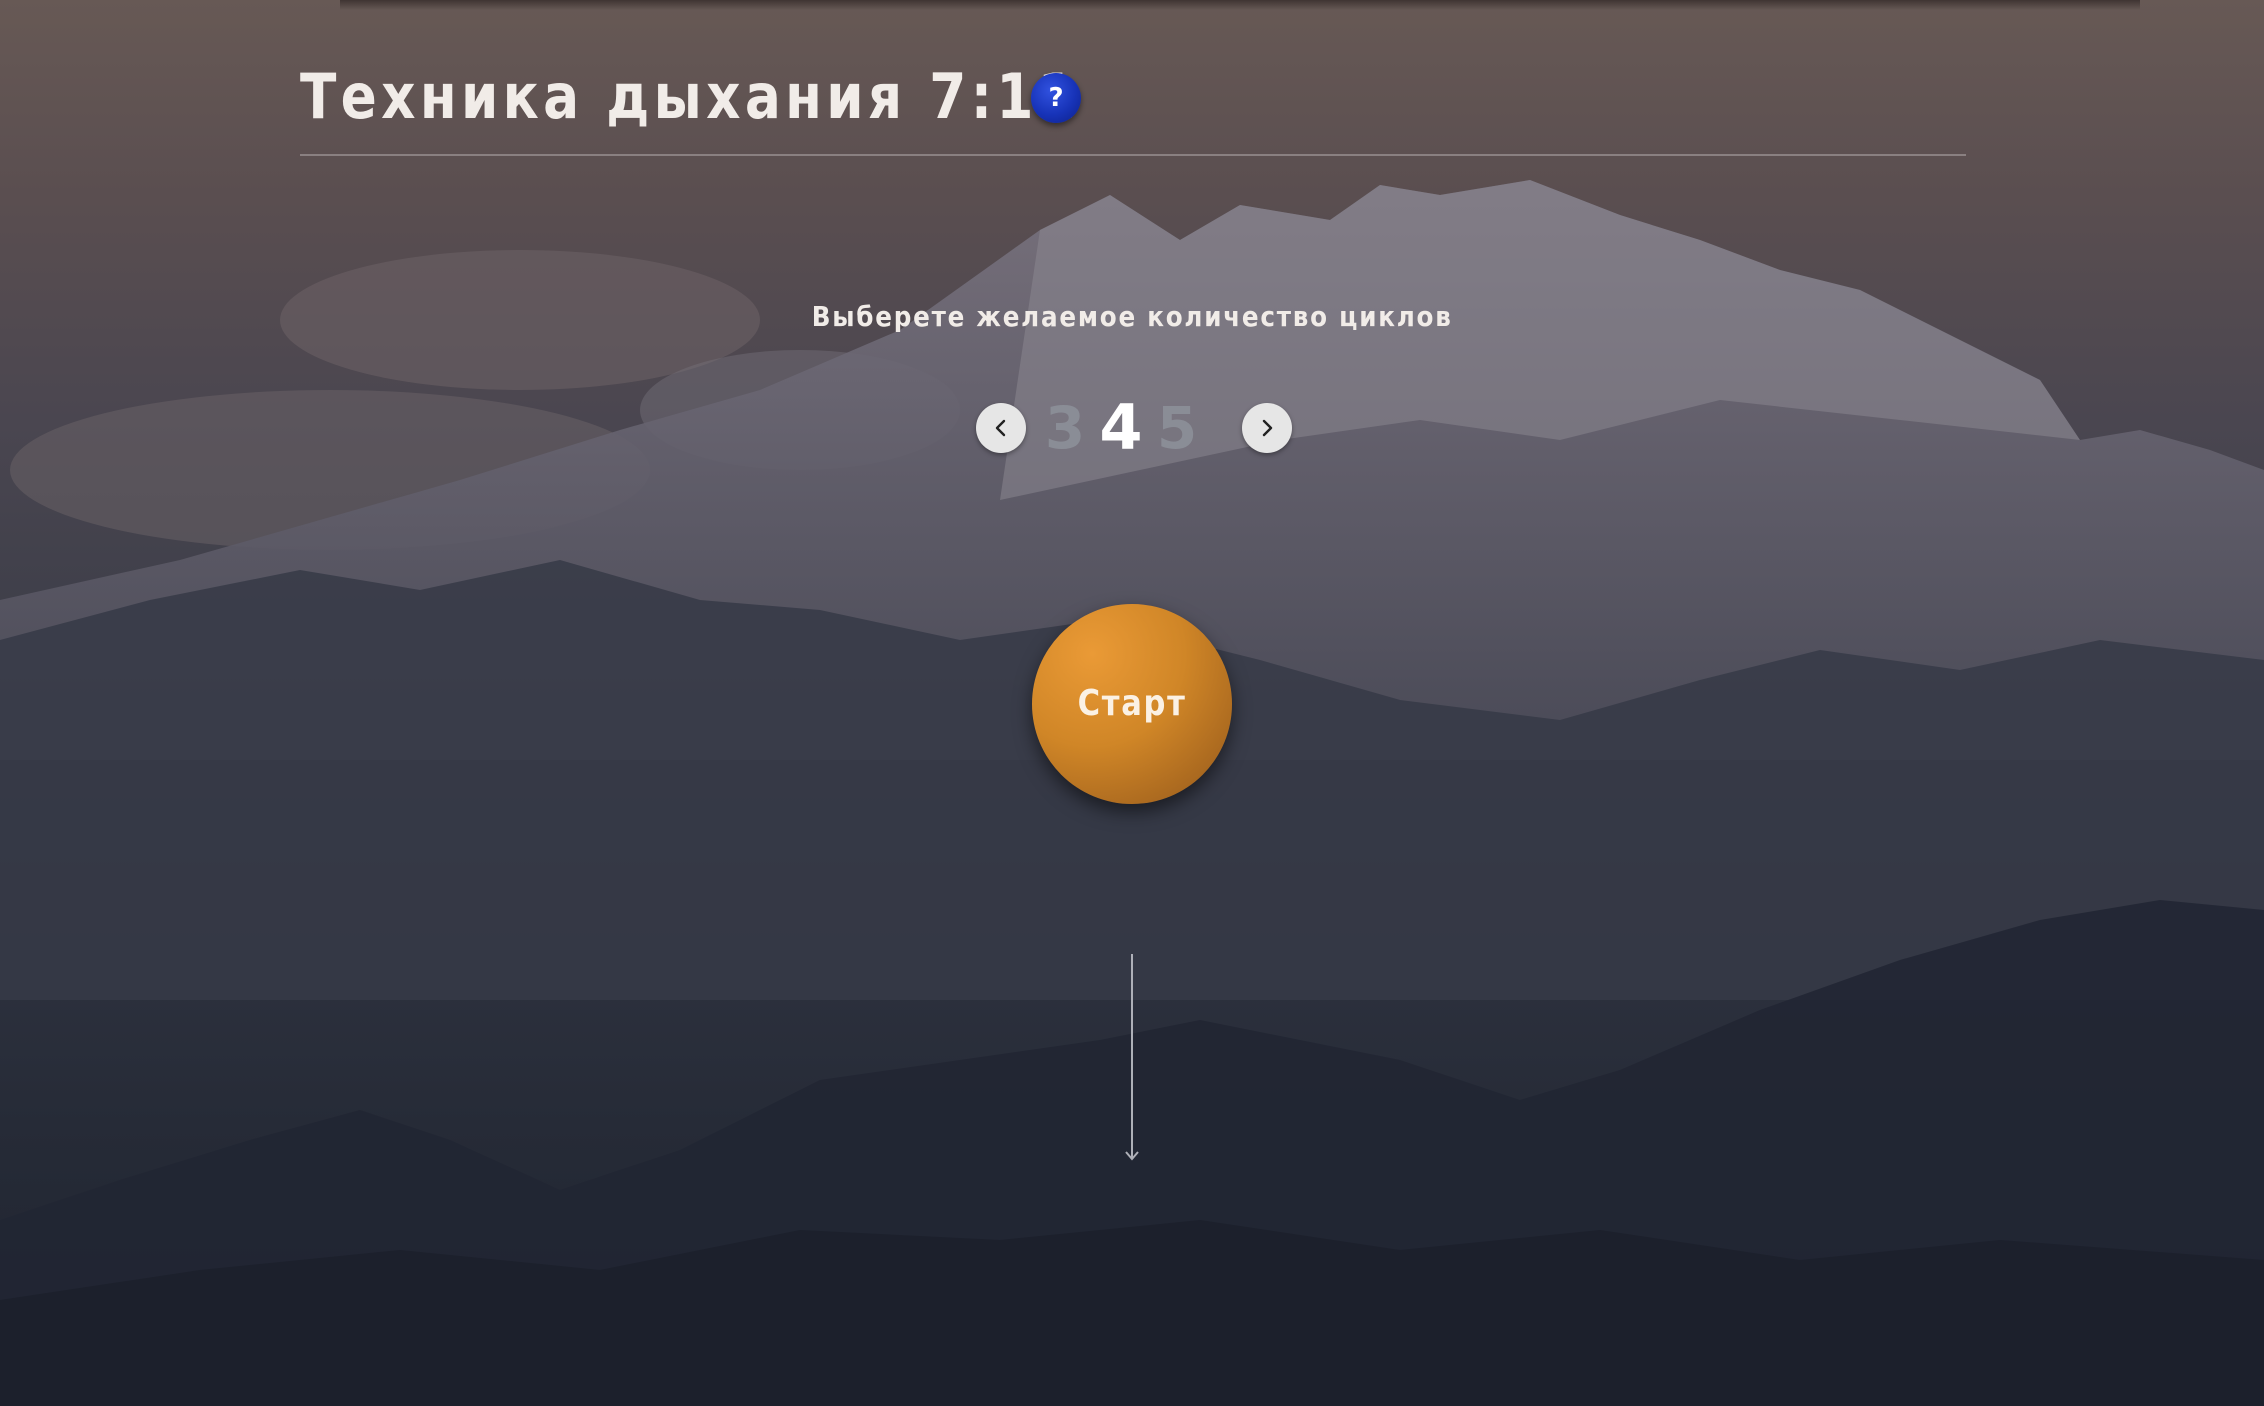 The height and width of the screenshot is (1406, 2264). I want to click on cycles-prompt: Выберете желаемое количество циклов, so click(1132, 317).